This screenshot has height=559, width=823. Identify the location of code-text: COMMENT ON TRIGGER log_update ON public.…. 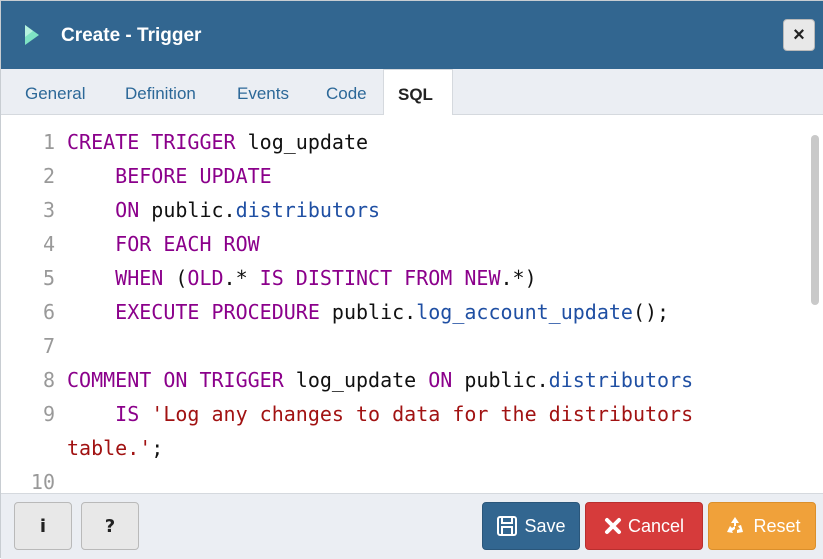
(380, 380).